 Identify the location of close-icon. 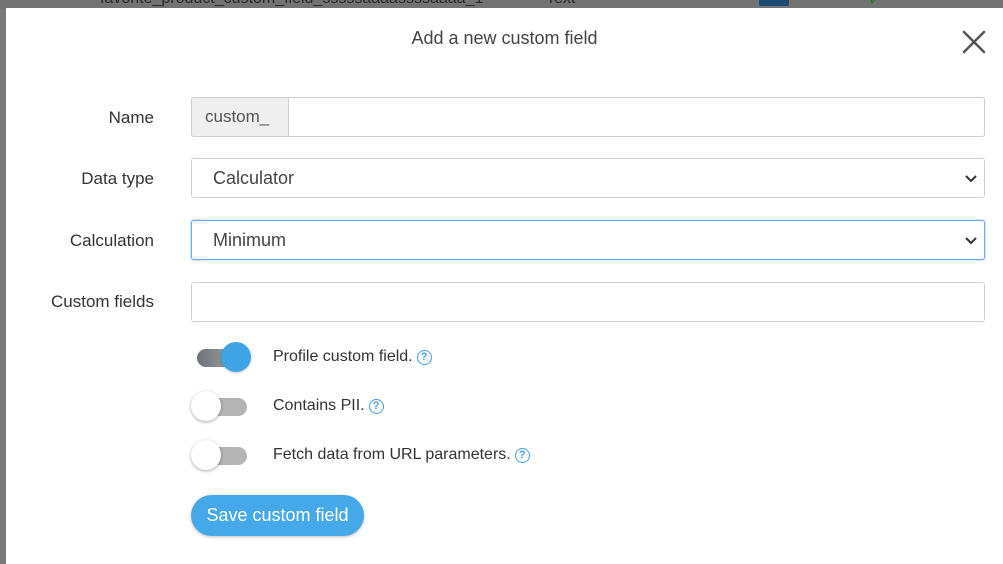
(974, 42).